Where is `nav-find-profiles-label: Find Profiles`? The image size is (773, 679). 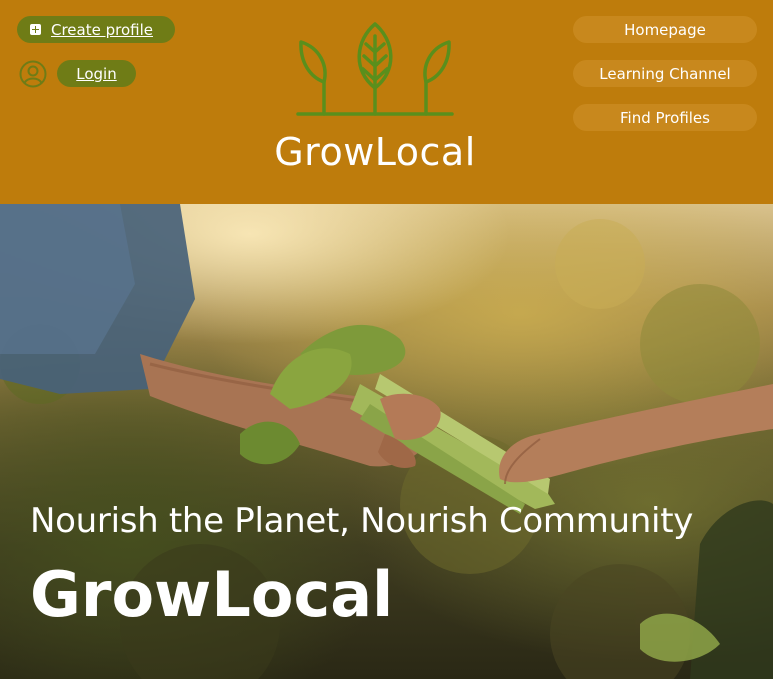 nav-find-profiles-label: Find Profiles is located at coordinates (665, 117).